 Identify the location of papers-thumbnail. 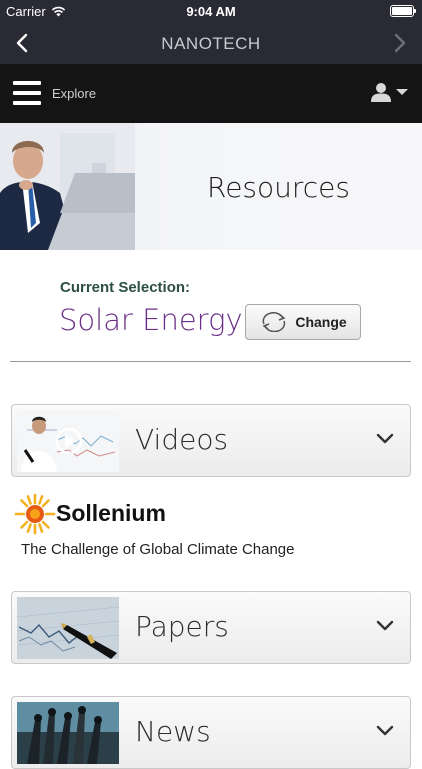
(68, 628).